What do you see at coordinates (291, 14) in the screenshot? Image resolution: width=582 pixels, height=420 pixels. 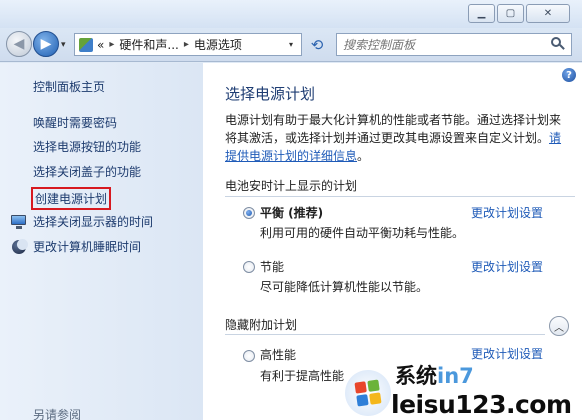 I see `title-bar: ▁ ▢ ✕` at bounding box center [291, 14].